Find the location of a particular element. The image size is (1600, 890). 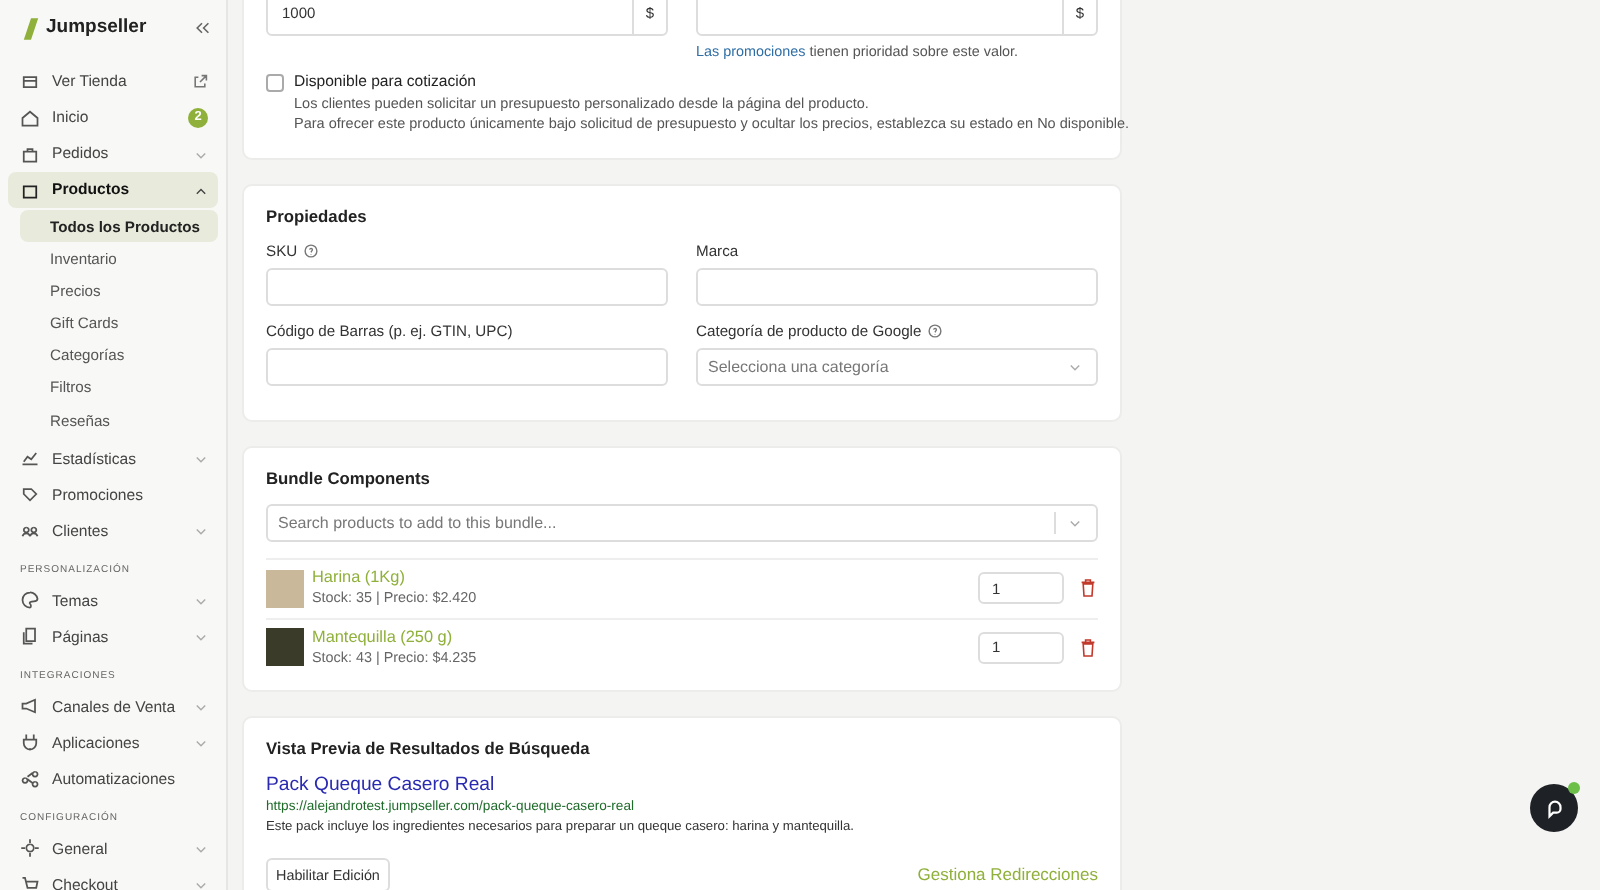

chat-button is located at coordinates (1554, 808).